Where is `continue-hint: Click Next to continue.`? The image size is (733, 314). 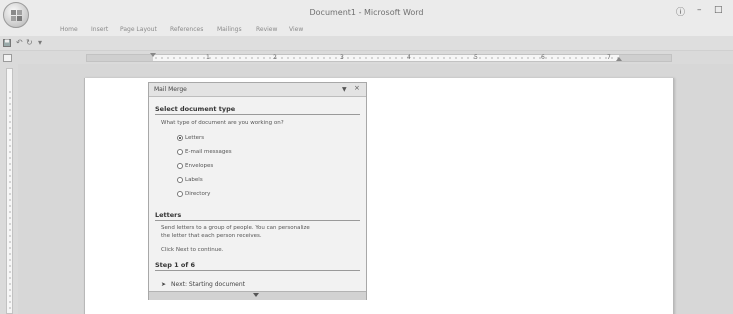
continue-hint: Click Next to continue. is located at coordinates (192, 250).